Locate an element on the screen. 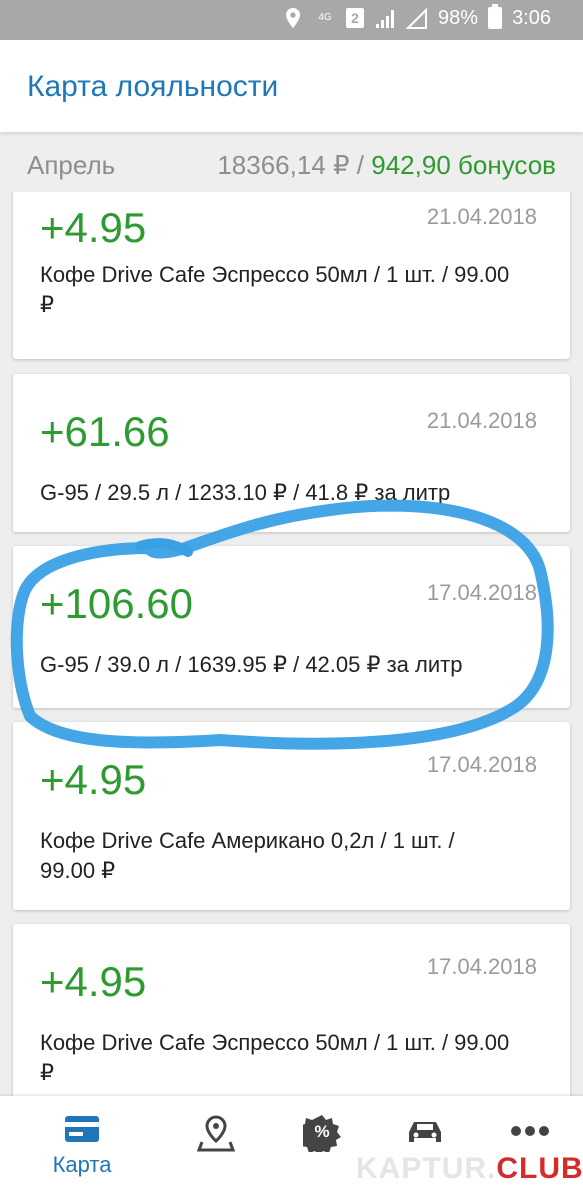  card-icon is located at coordinates (82, 1129).